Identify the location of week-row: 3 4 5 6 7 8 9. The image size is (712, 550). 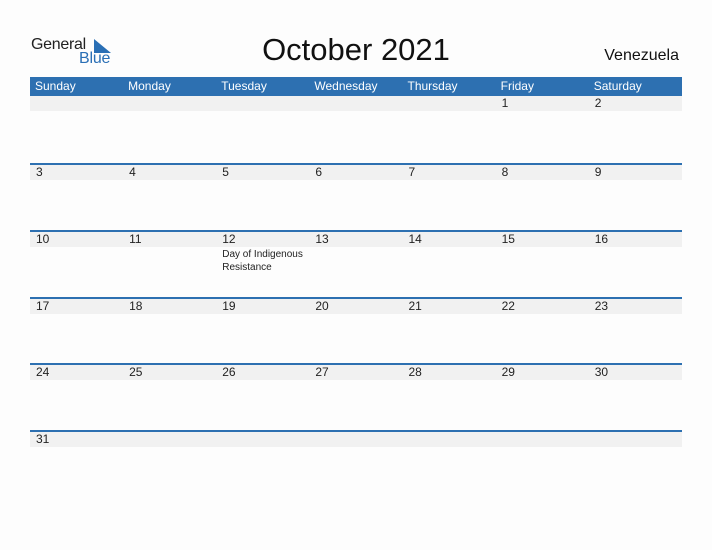
(356, 196).